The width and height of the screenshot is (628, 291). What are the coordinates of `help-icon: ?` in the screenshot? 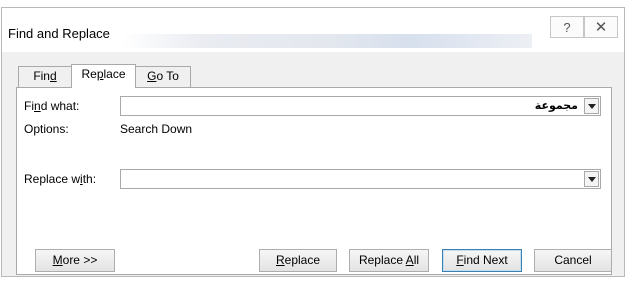 It's located at (567, 27).